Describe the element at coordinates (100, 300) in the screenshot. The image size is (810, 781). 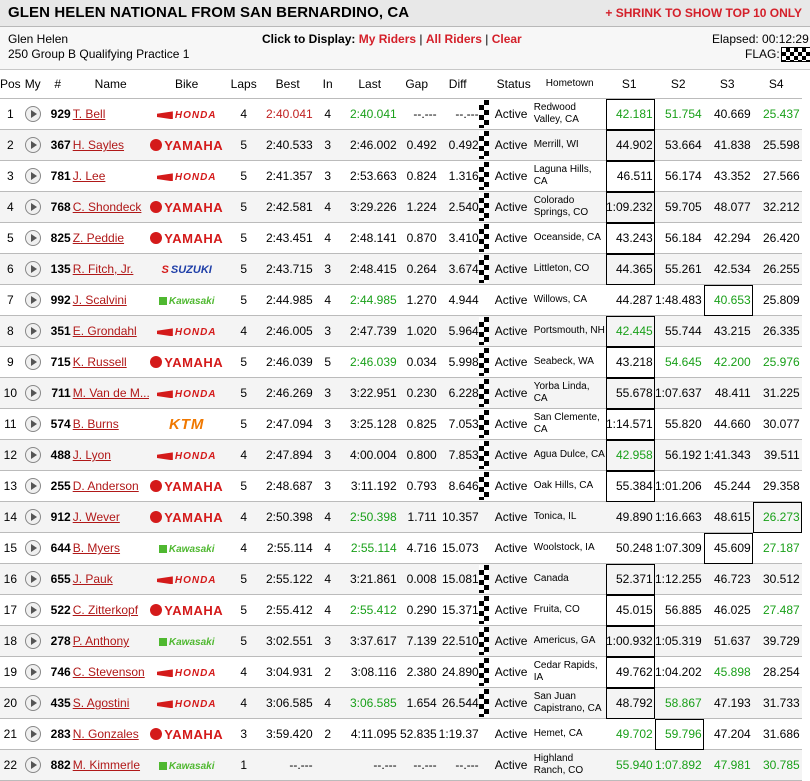
I see `rider-name-link: J. Scalvini` at that location.